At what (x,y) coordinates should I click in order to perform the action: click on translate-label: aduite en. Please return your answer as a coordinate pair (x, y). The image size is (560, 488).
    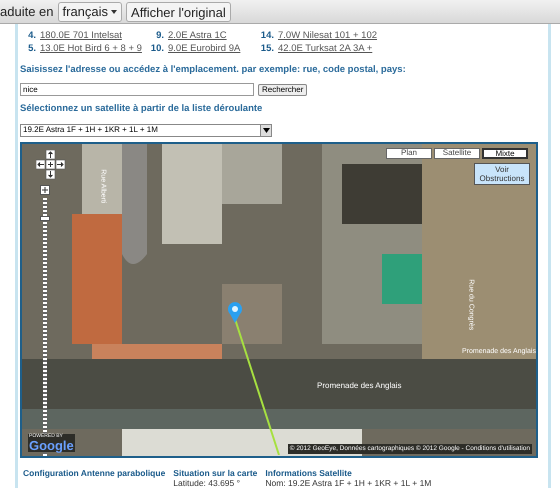
    Looking at the image, I should click on (27, 11).